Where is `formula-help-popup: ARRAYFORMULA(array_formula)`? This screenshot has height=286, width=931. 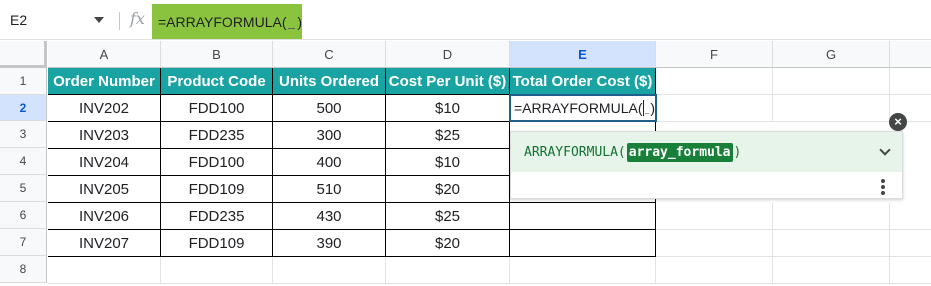
formula-help-popup: ARRAYFORMULA(array_formula) is located at coordinates (706, 165).